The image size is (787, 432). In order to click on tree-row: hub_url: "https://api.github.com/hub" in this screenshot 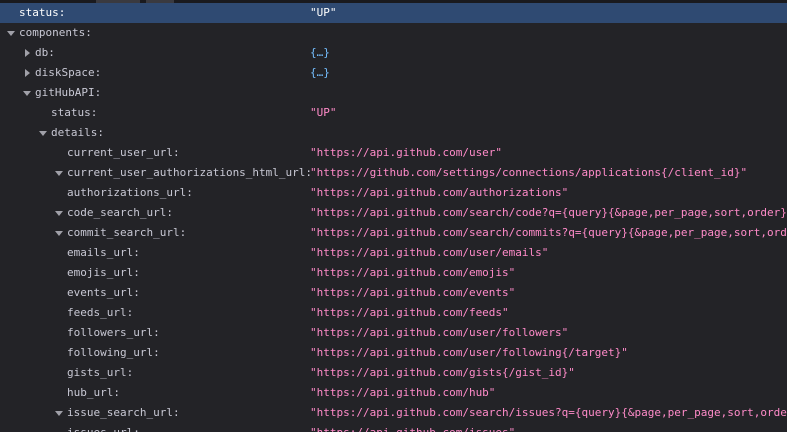, I will do `click(393, 393)`.